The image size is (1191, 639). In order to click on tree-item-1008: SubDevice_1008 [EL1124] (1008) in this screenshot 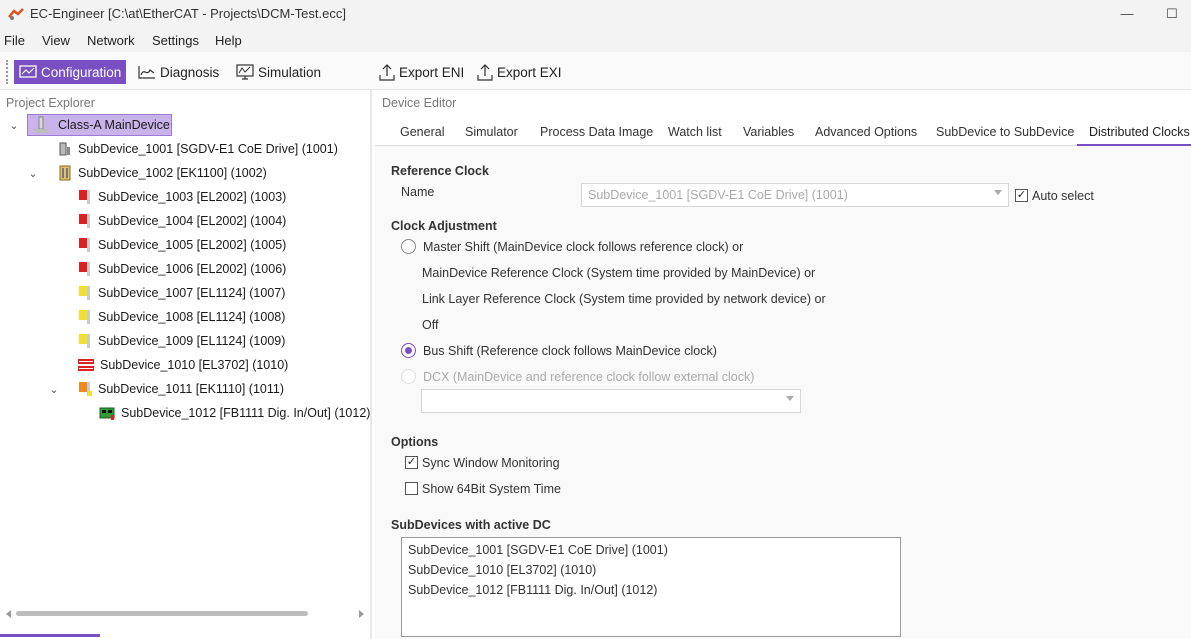, I will do `click(181, 317)`.